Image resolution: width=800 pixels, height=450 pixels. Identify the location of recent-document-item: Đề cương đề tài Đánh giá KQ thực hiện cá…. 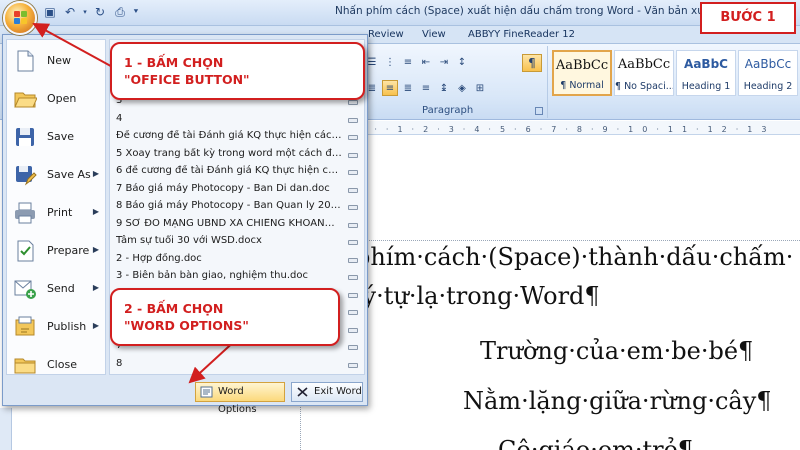
(238, 138).